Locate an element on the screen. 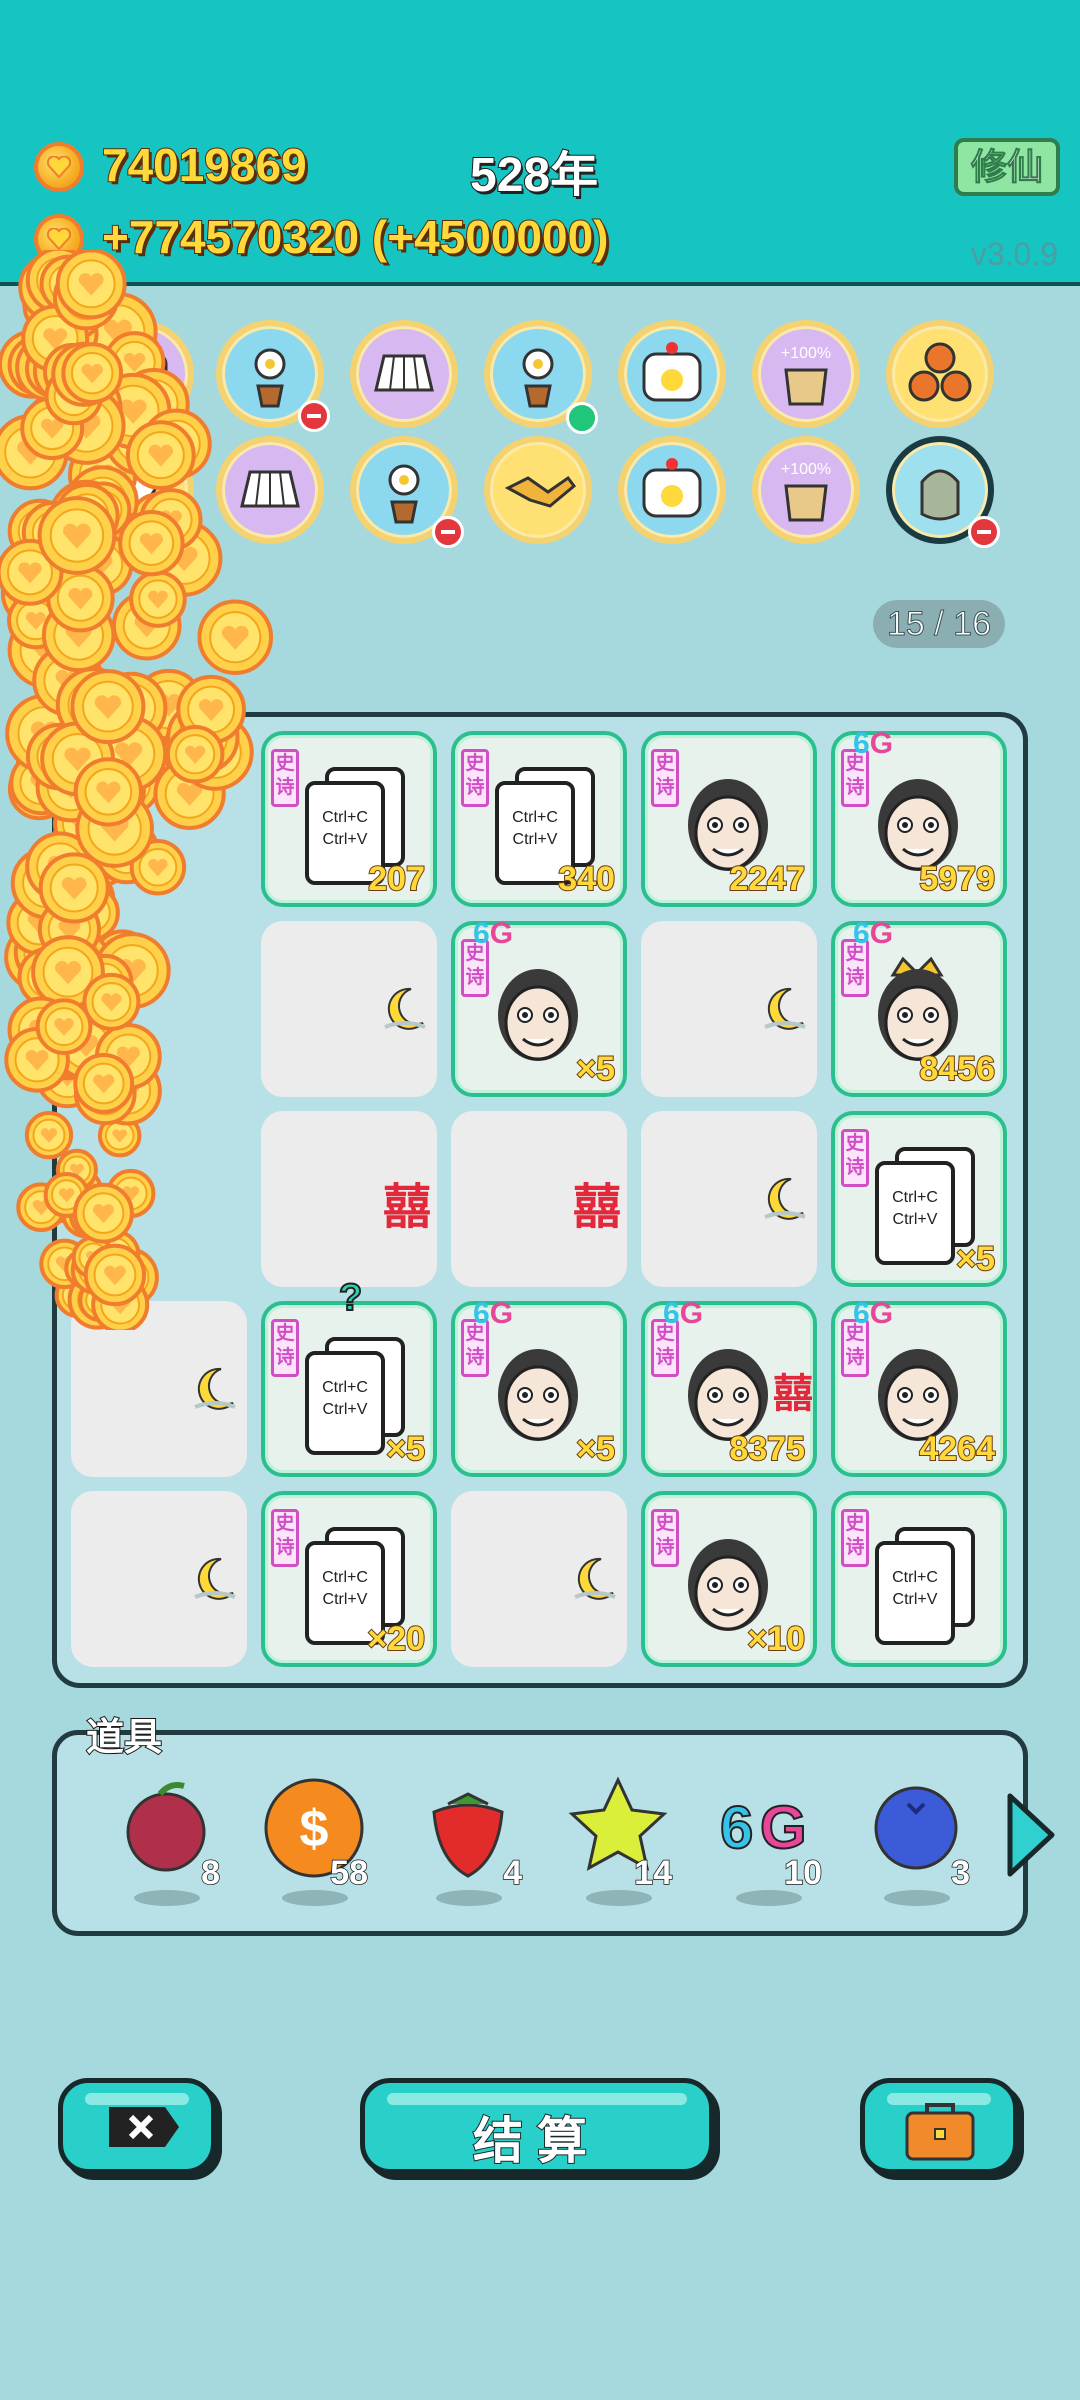 This screenshot has height=2400, width=1080. svg-text: 6 is located at coordinates (736, 1827).